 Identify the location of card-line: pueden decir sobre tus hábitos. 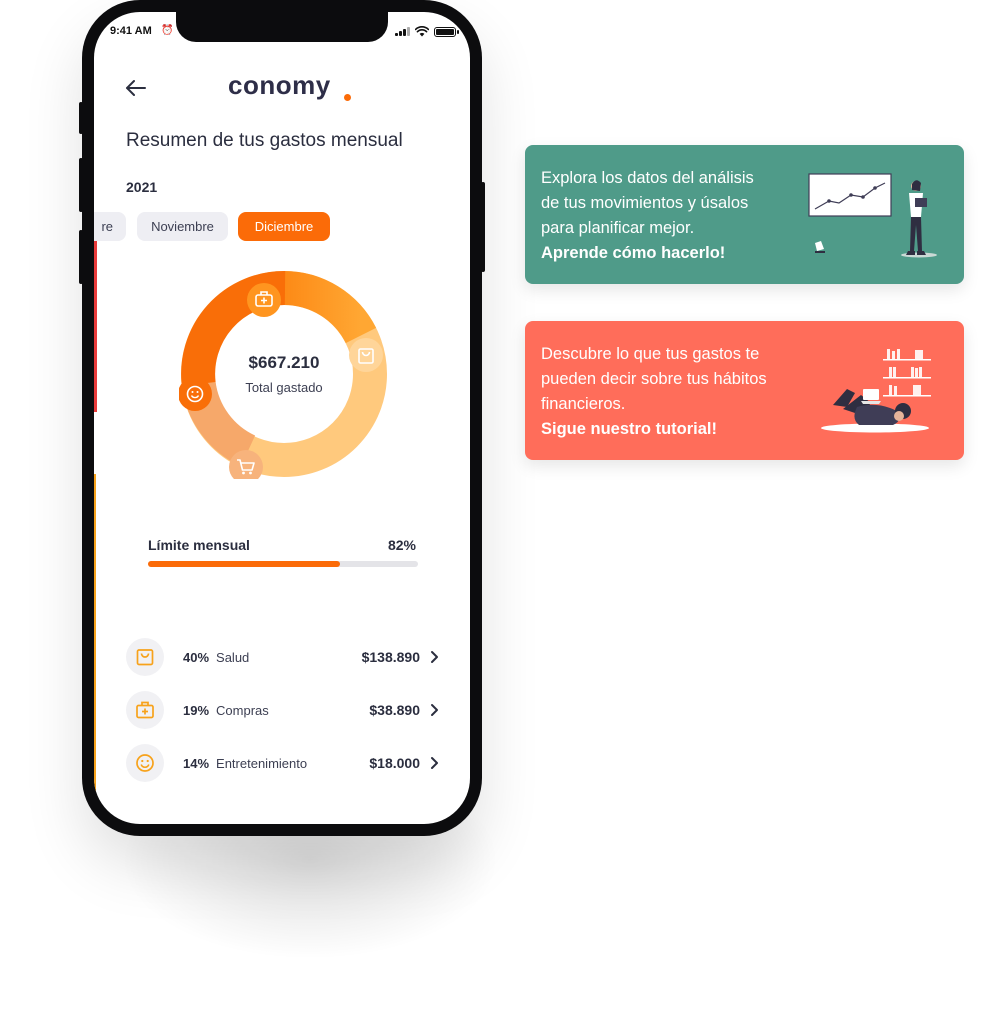
(654, 379).